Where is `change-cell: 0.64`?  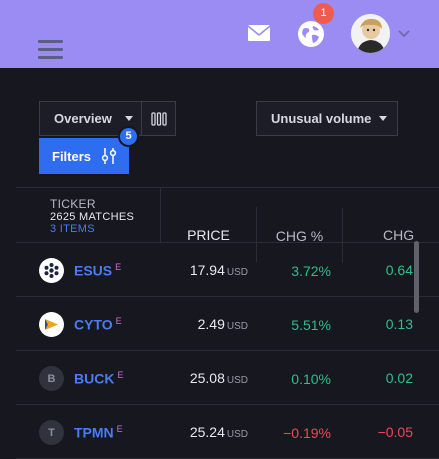 change-cell: 0.64 is located at coordinates (399, 270).